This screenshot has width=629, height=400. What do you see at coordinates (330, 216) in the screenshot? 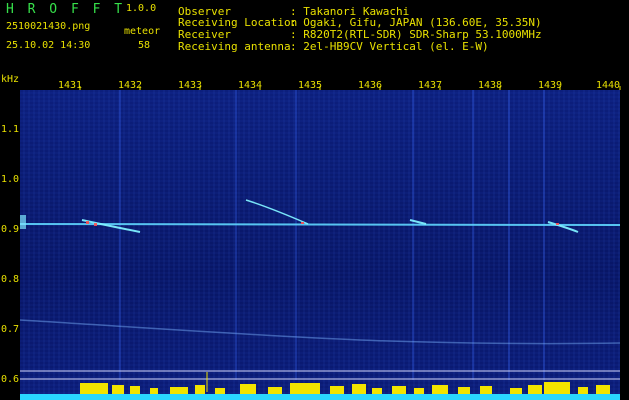
I see `meteor-echoes` at bounding box center [330, 216].